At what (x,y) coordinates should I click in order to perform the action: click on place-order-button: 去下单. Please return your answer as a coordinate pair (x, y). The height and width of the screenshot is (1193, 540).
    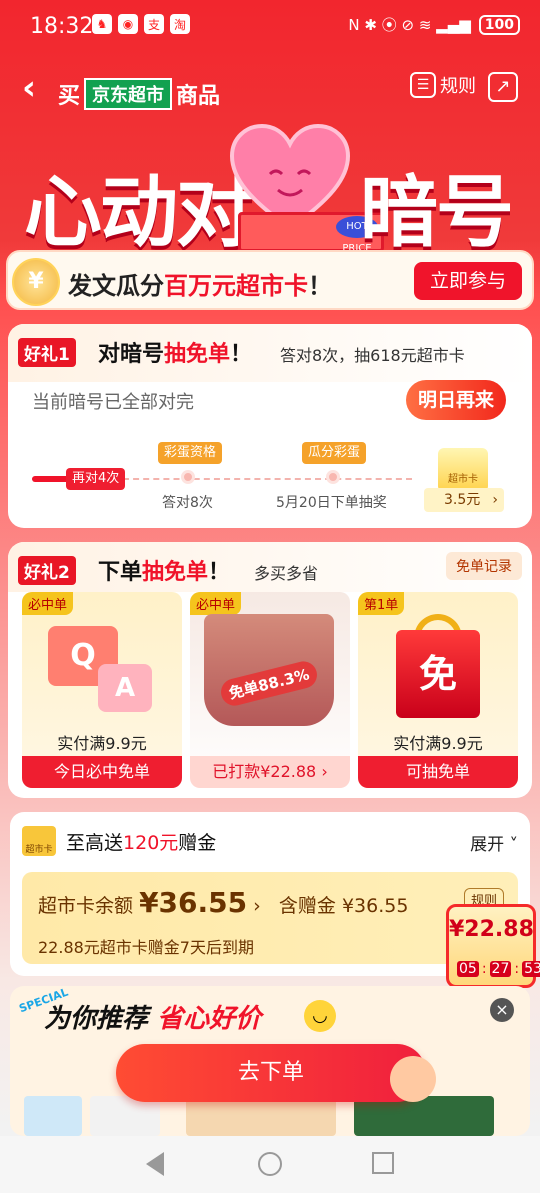
    Looking at the image, I should click on (271, 1073).